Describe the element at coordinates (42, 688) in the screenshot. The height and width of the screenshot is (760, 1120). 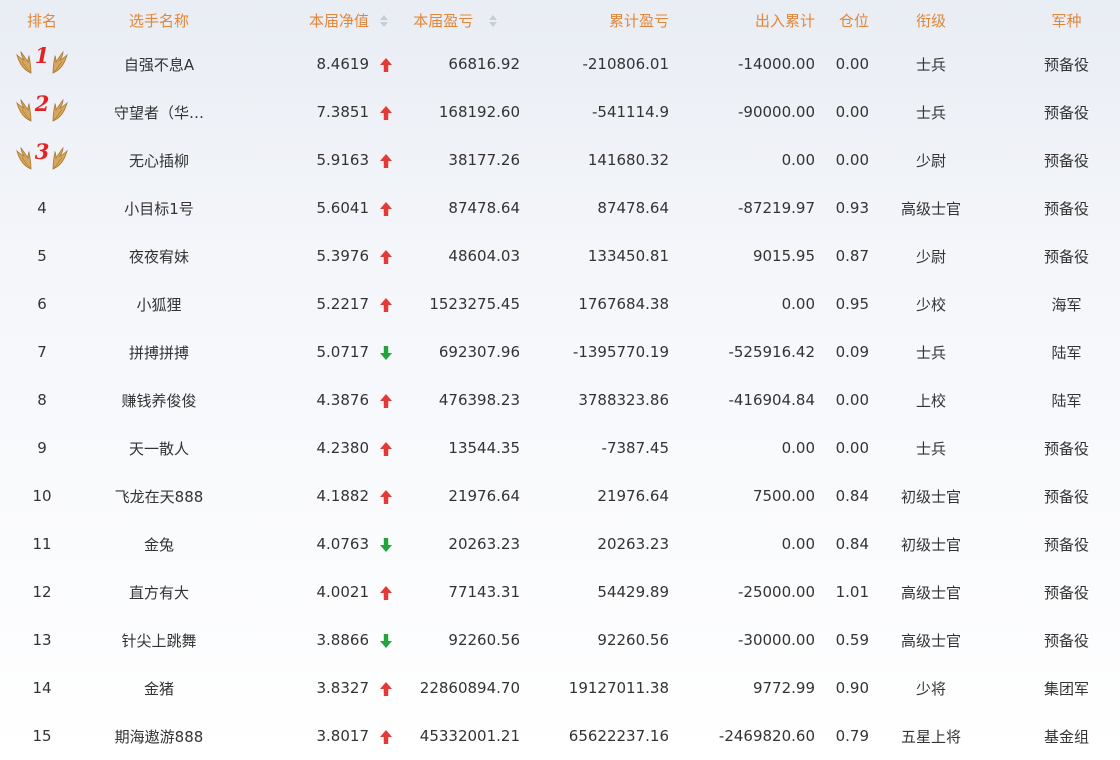
I see `cell-rank: 14` at that location.